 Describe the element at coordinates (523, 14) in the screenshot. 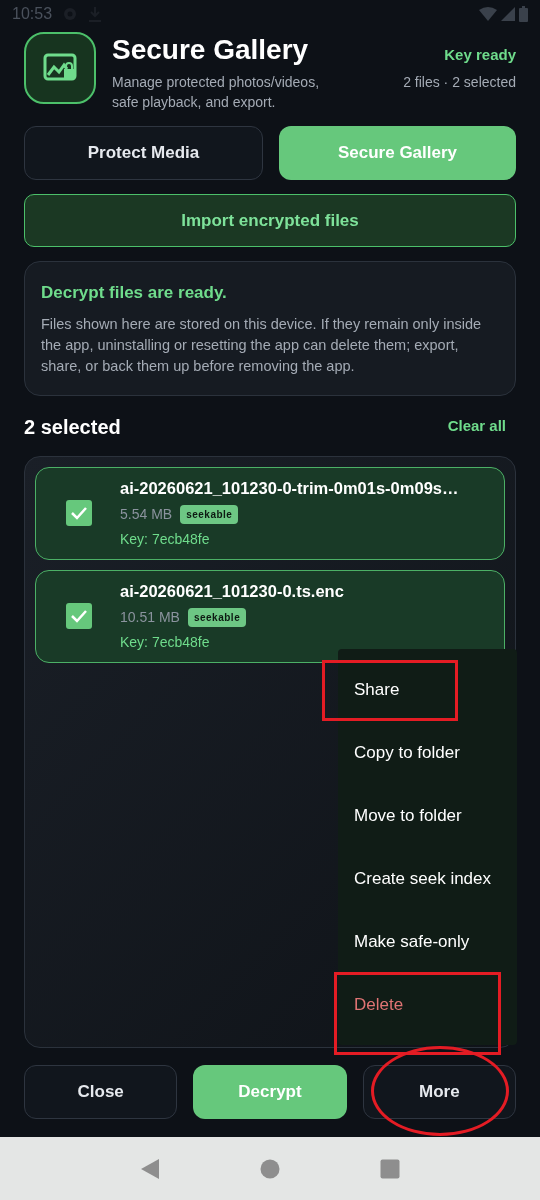

I see `battery-icon` at that location.